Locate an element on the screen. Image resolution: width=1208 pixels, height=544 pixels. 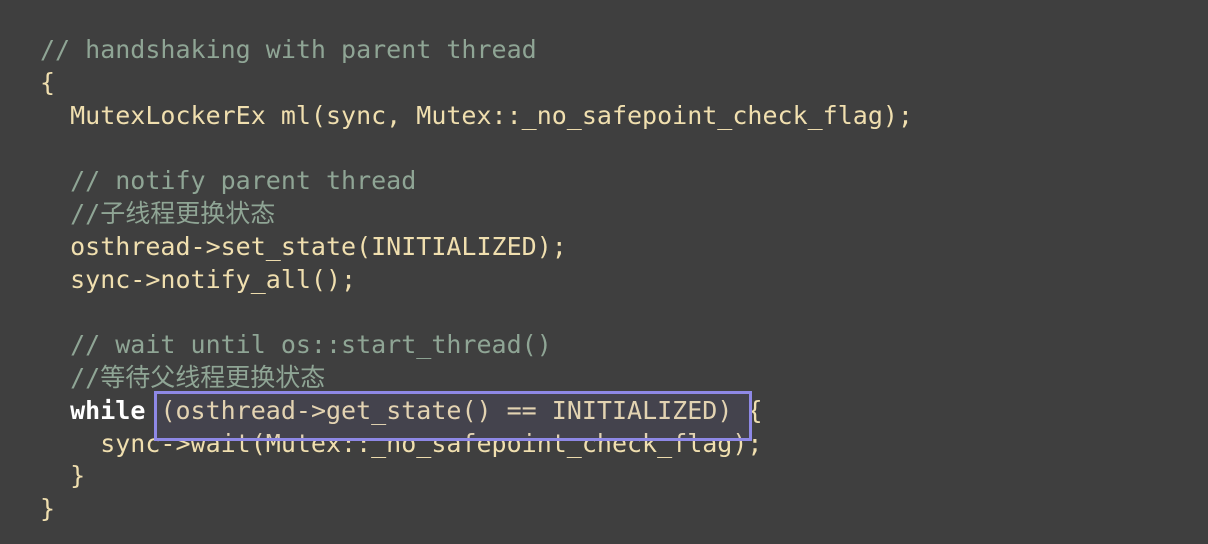
highlighted-condition: (osthread->get_state() == INITIALIZED) is located at coordinates (453, 415).